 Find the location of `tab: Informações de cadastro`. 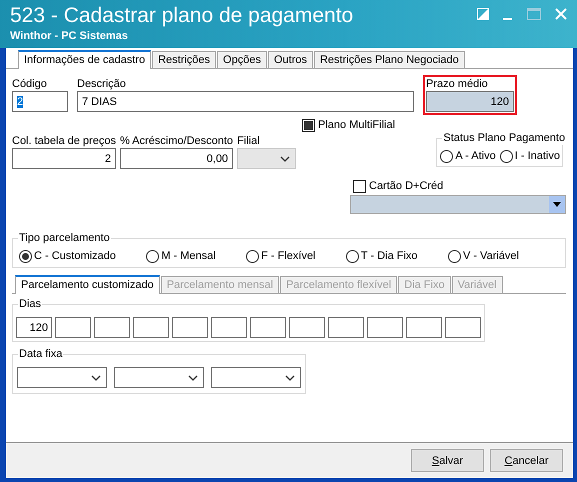

tab: Informações de cadastro is located at coordinates (85, 59).